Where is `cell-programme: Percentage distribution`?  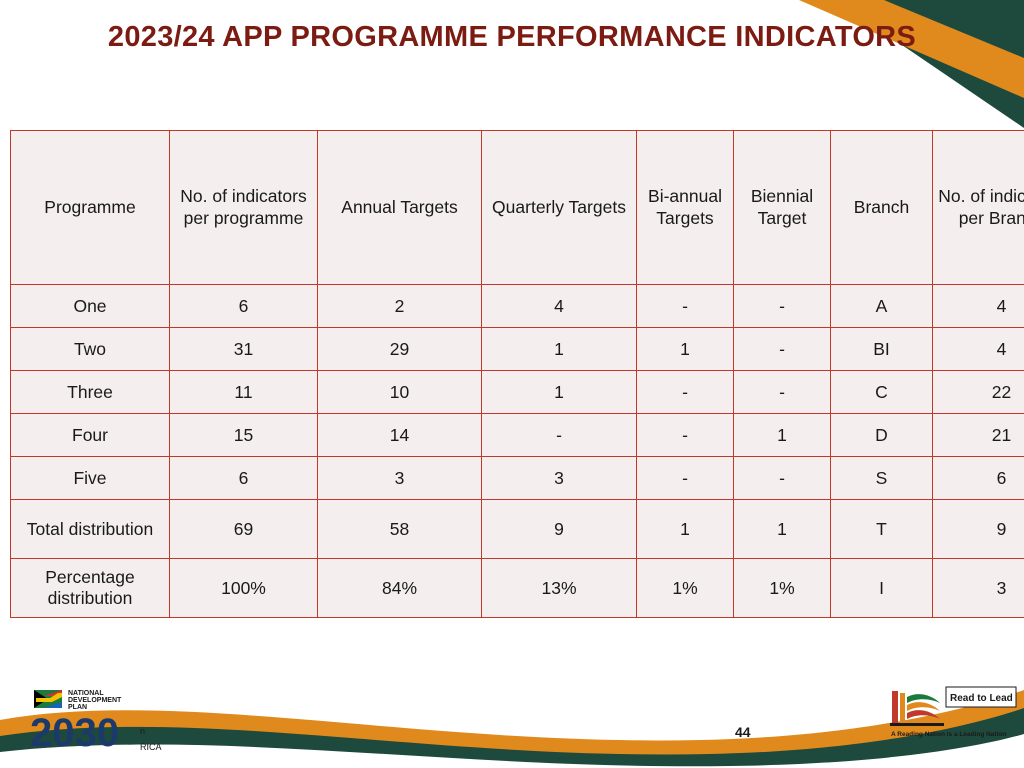 cell-programme: Percentage distribution is located at coordinates (90, 588).